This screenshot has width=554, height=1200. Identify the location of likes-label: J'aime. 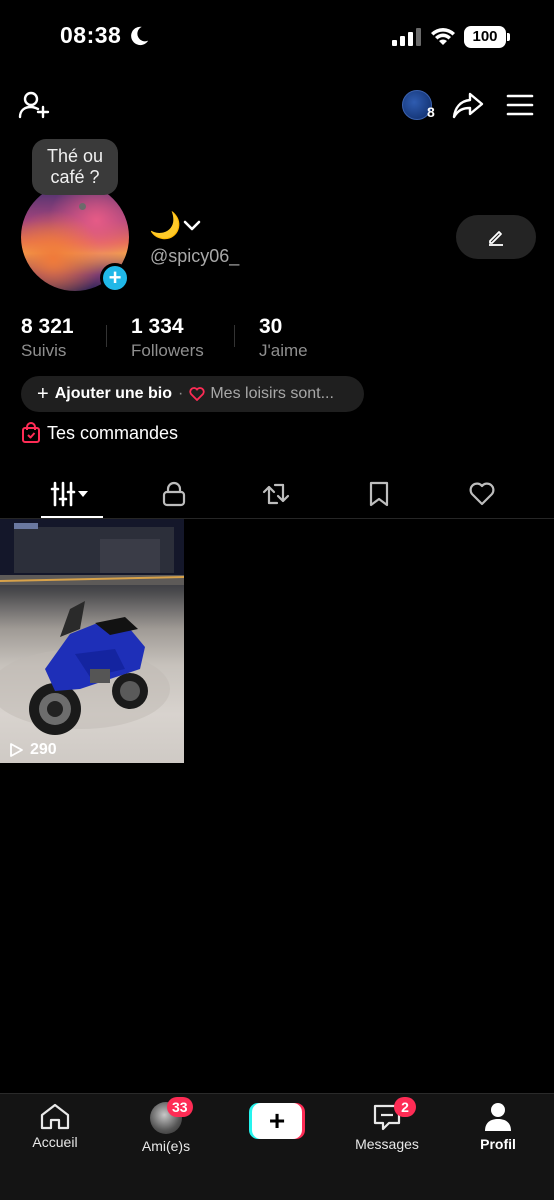
(283, 351).